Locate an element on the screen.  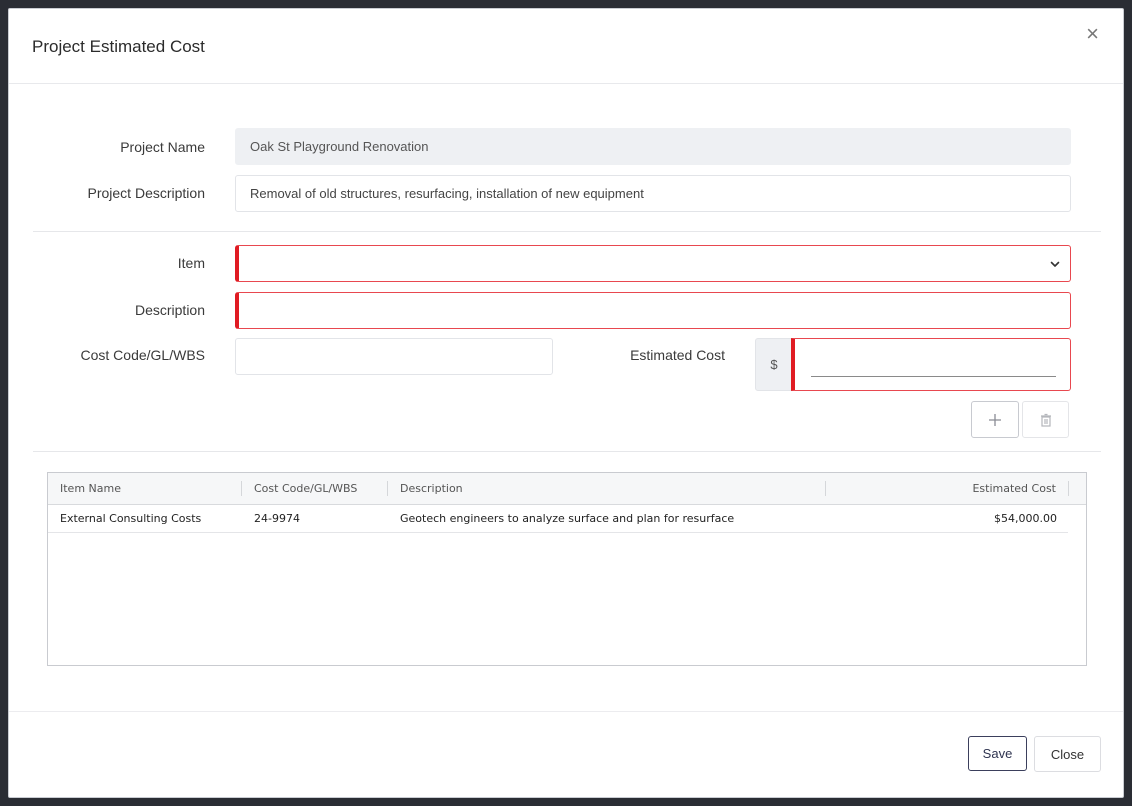
column-header-item-name: Item Name is located at coordinates (90, 488).